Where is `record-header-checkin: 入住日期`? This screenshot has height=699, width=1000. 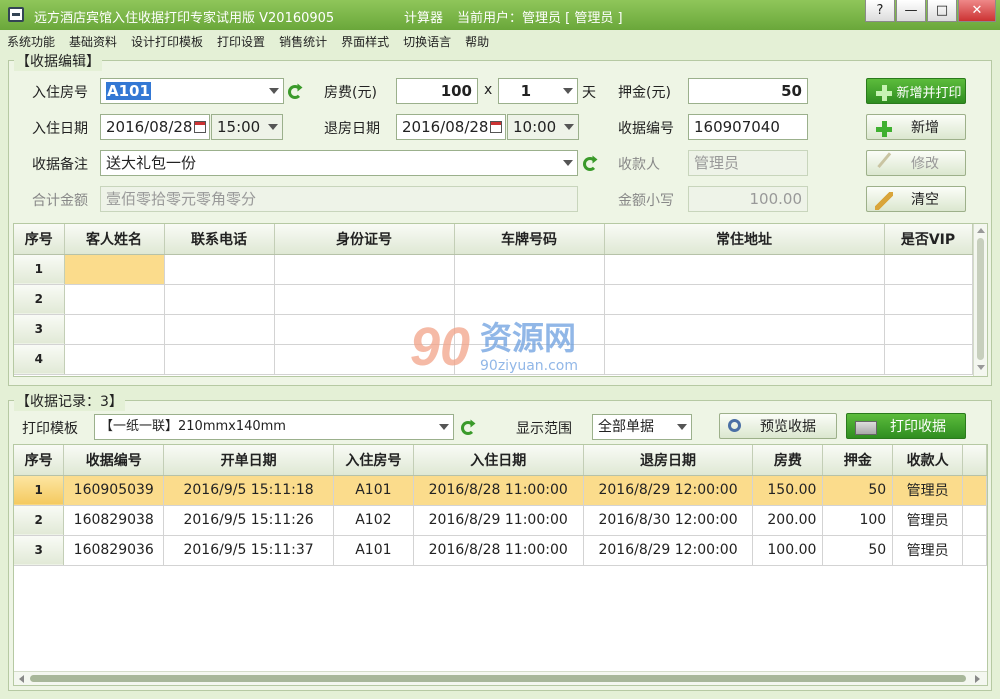 record-header-checkin: 入住日期 is located at coordinates (498, 460).